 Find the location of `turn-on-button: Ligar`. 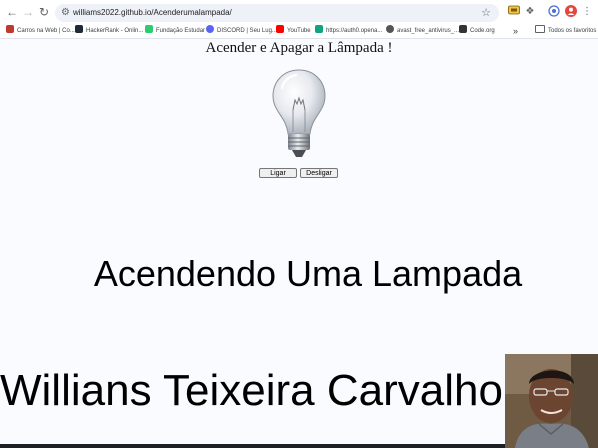

turn-on-button: Ligar is located at coordinates (278, 173).